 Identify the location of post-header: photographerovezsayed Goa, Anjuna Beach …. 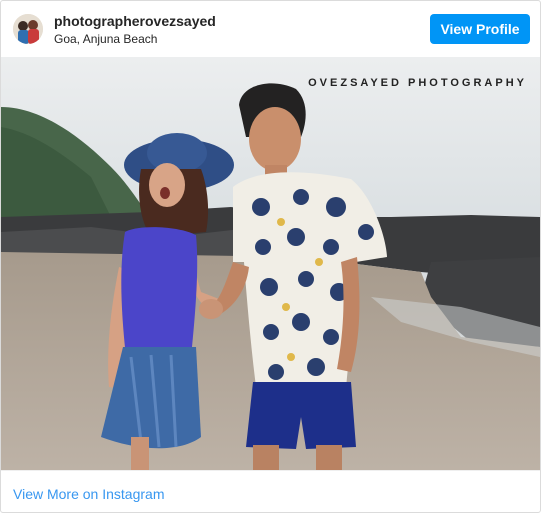
(270, 29).